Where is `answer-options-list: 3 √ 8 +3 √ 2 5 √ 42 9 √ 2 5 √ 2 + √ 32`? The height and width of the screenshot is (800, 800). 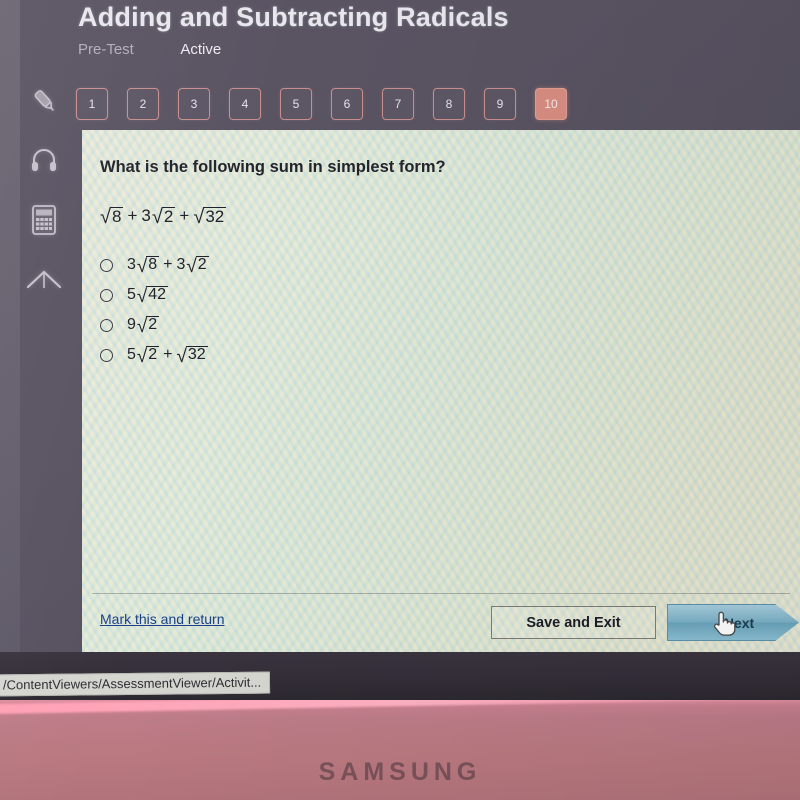 answer-options-list: 3 √ 8 +3 √ 2 5 √ 42 9 √ 2 5 √ 2 + √ 32 is located at coordinates (154, 310).